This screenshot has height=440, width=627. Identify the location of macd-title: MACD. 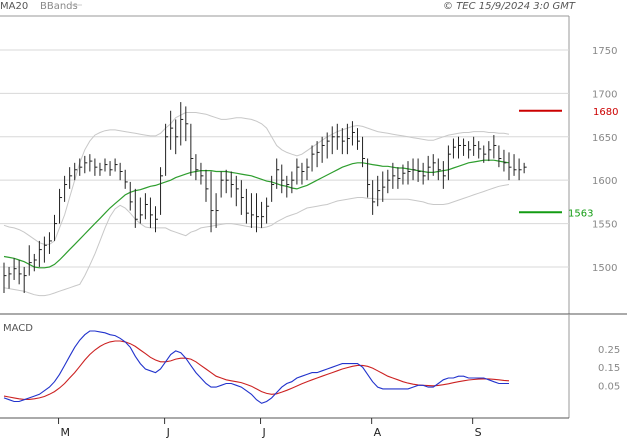
(18, 328).